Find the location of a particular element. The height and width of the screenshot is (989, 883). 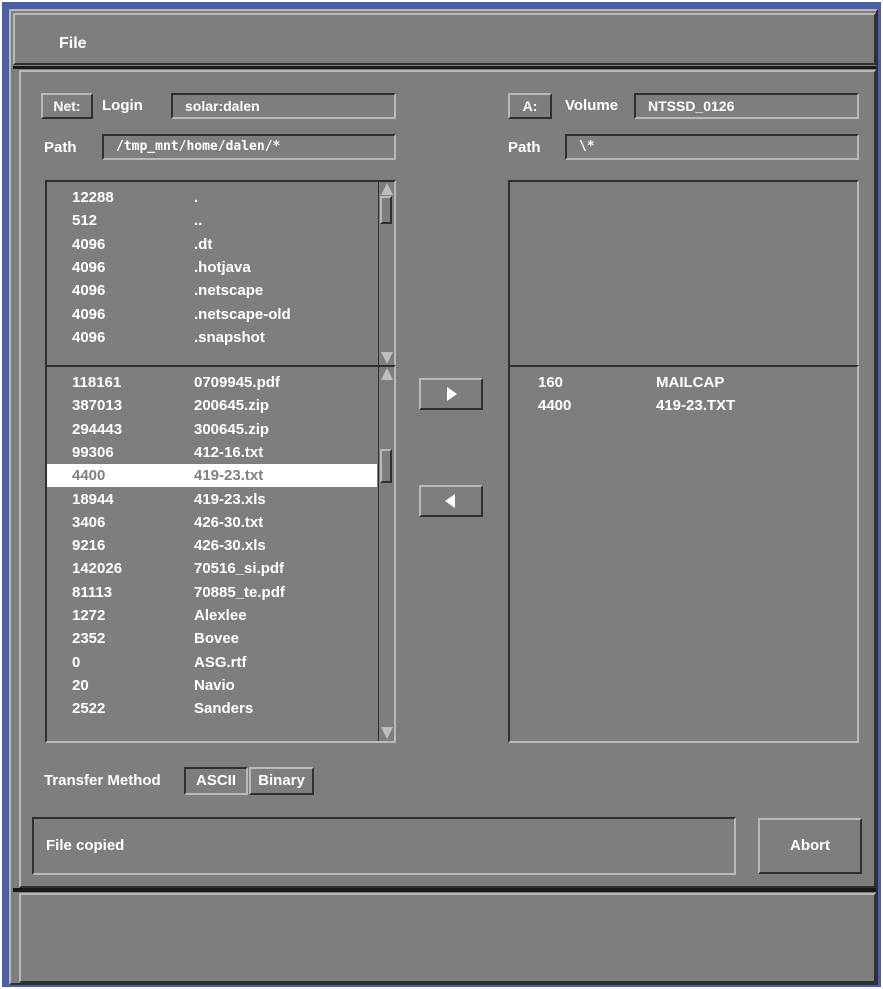

menu-bar: File is located at coordinates (444, 39).